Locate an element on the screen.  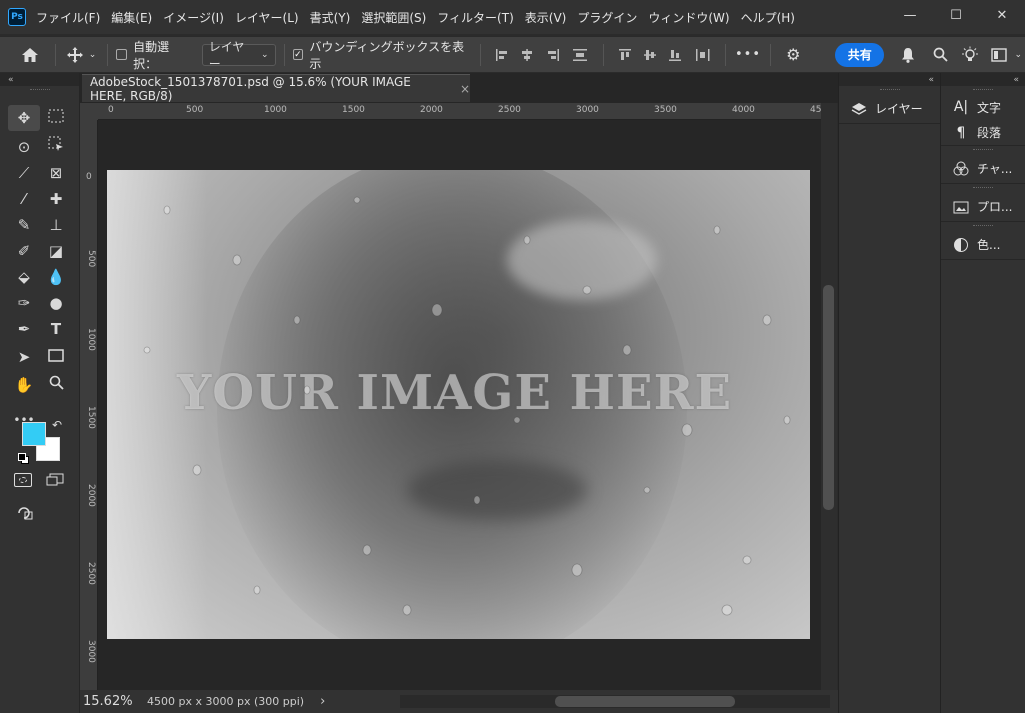
zoom-level: 15.62% is located at coordinates (111, 701).